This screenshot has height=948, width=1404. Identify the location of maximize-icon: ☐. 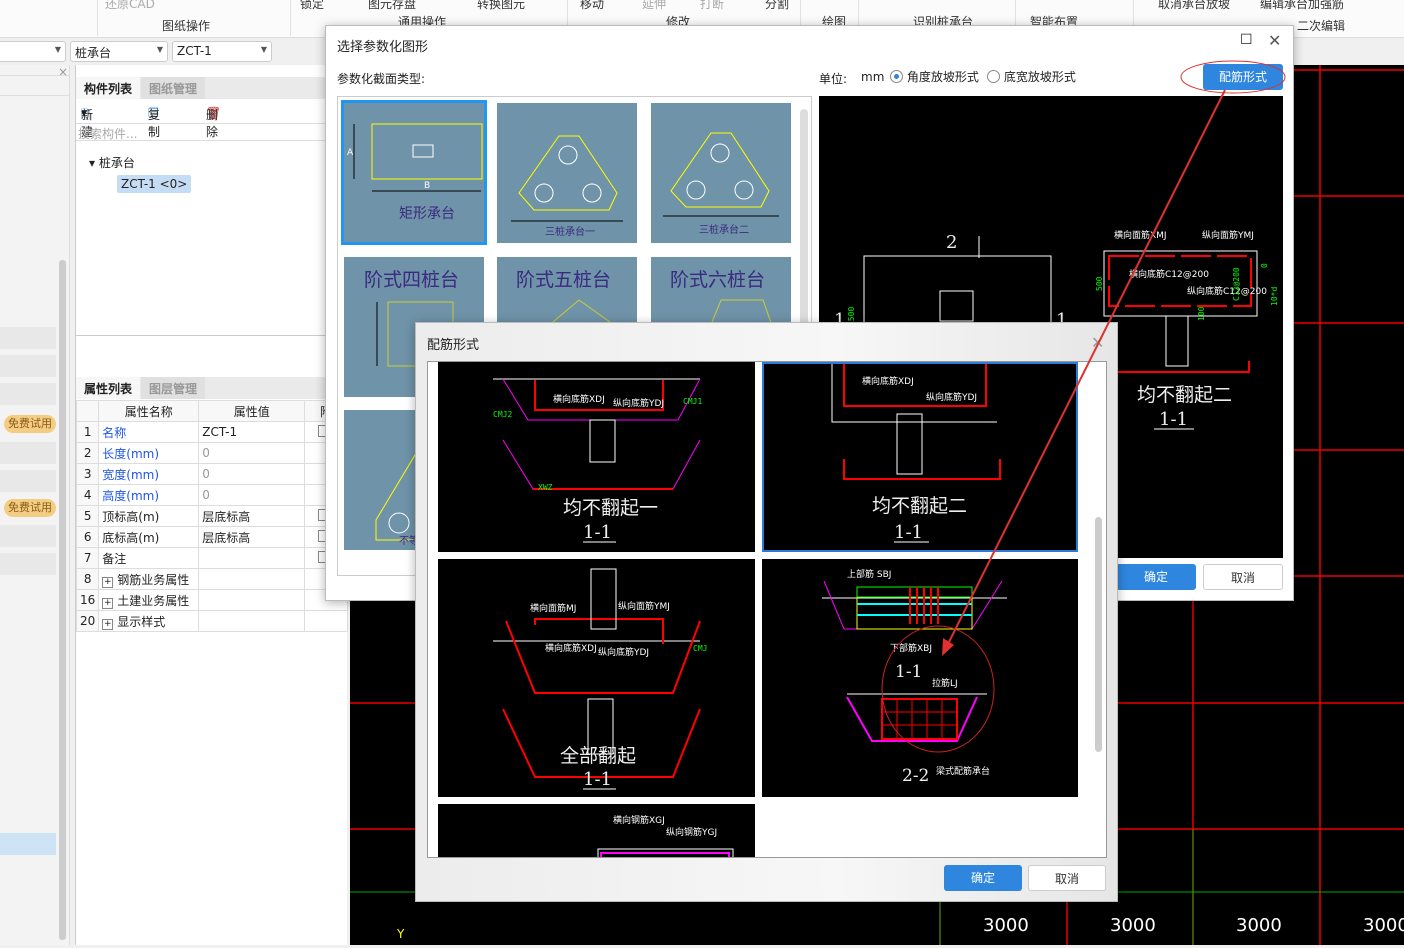
(1246, 40).